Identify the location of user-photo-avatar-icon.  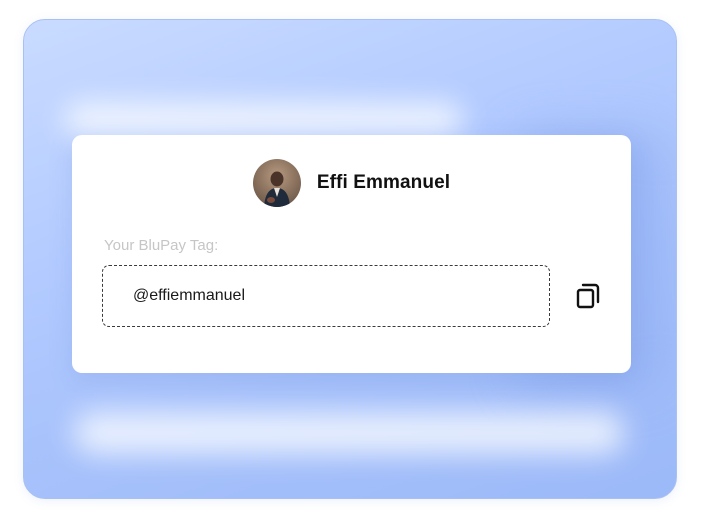
(276, 183).